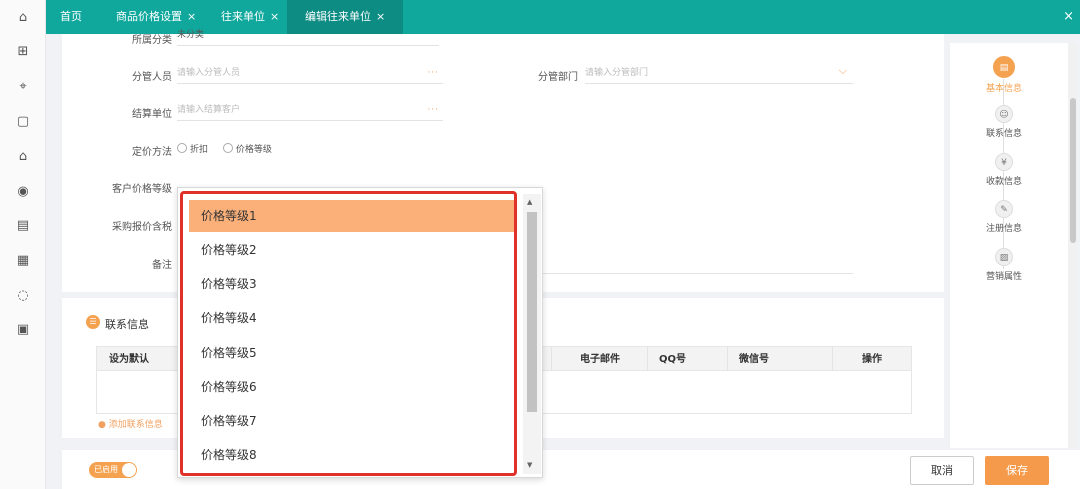 The width and height of the screenshot is (1080, 489). What do you see at coordinates (23, 122) in the screenshot?
I see `bag-icon: ▢` at bounding box center [23, 122].